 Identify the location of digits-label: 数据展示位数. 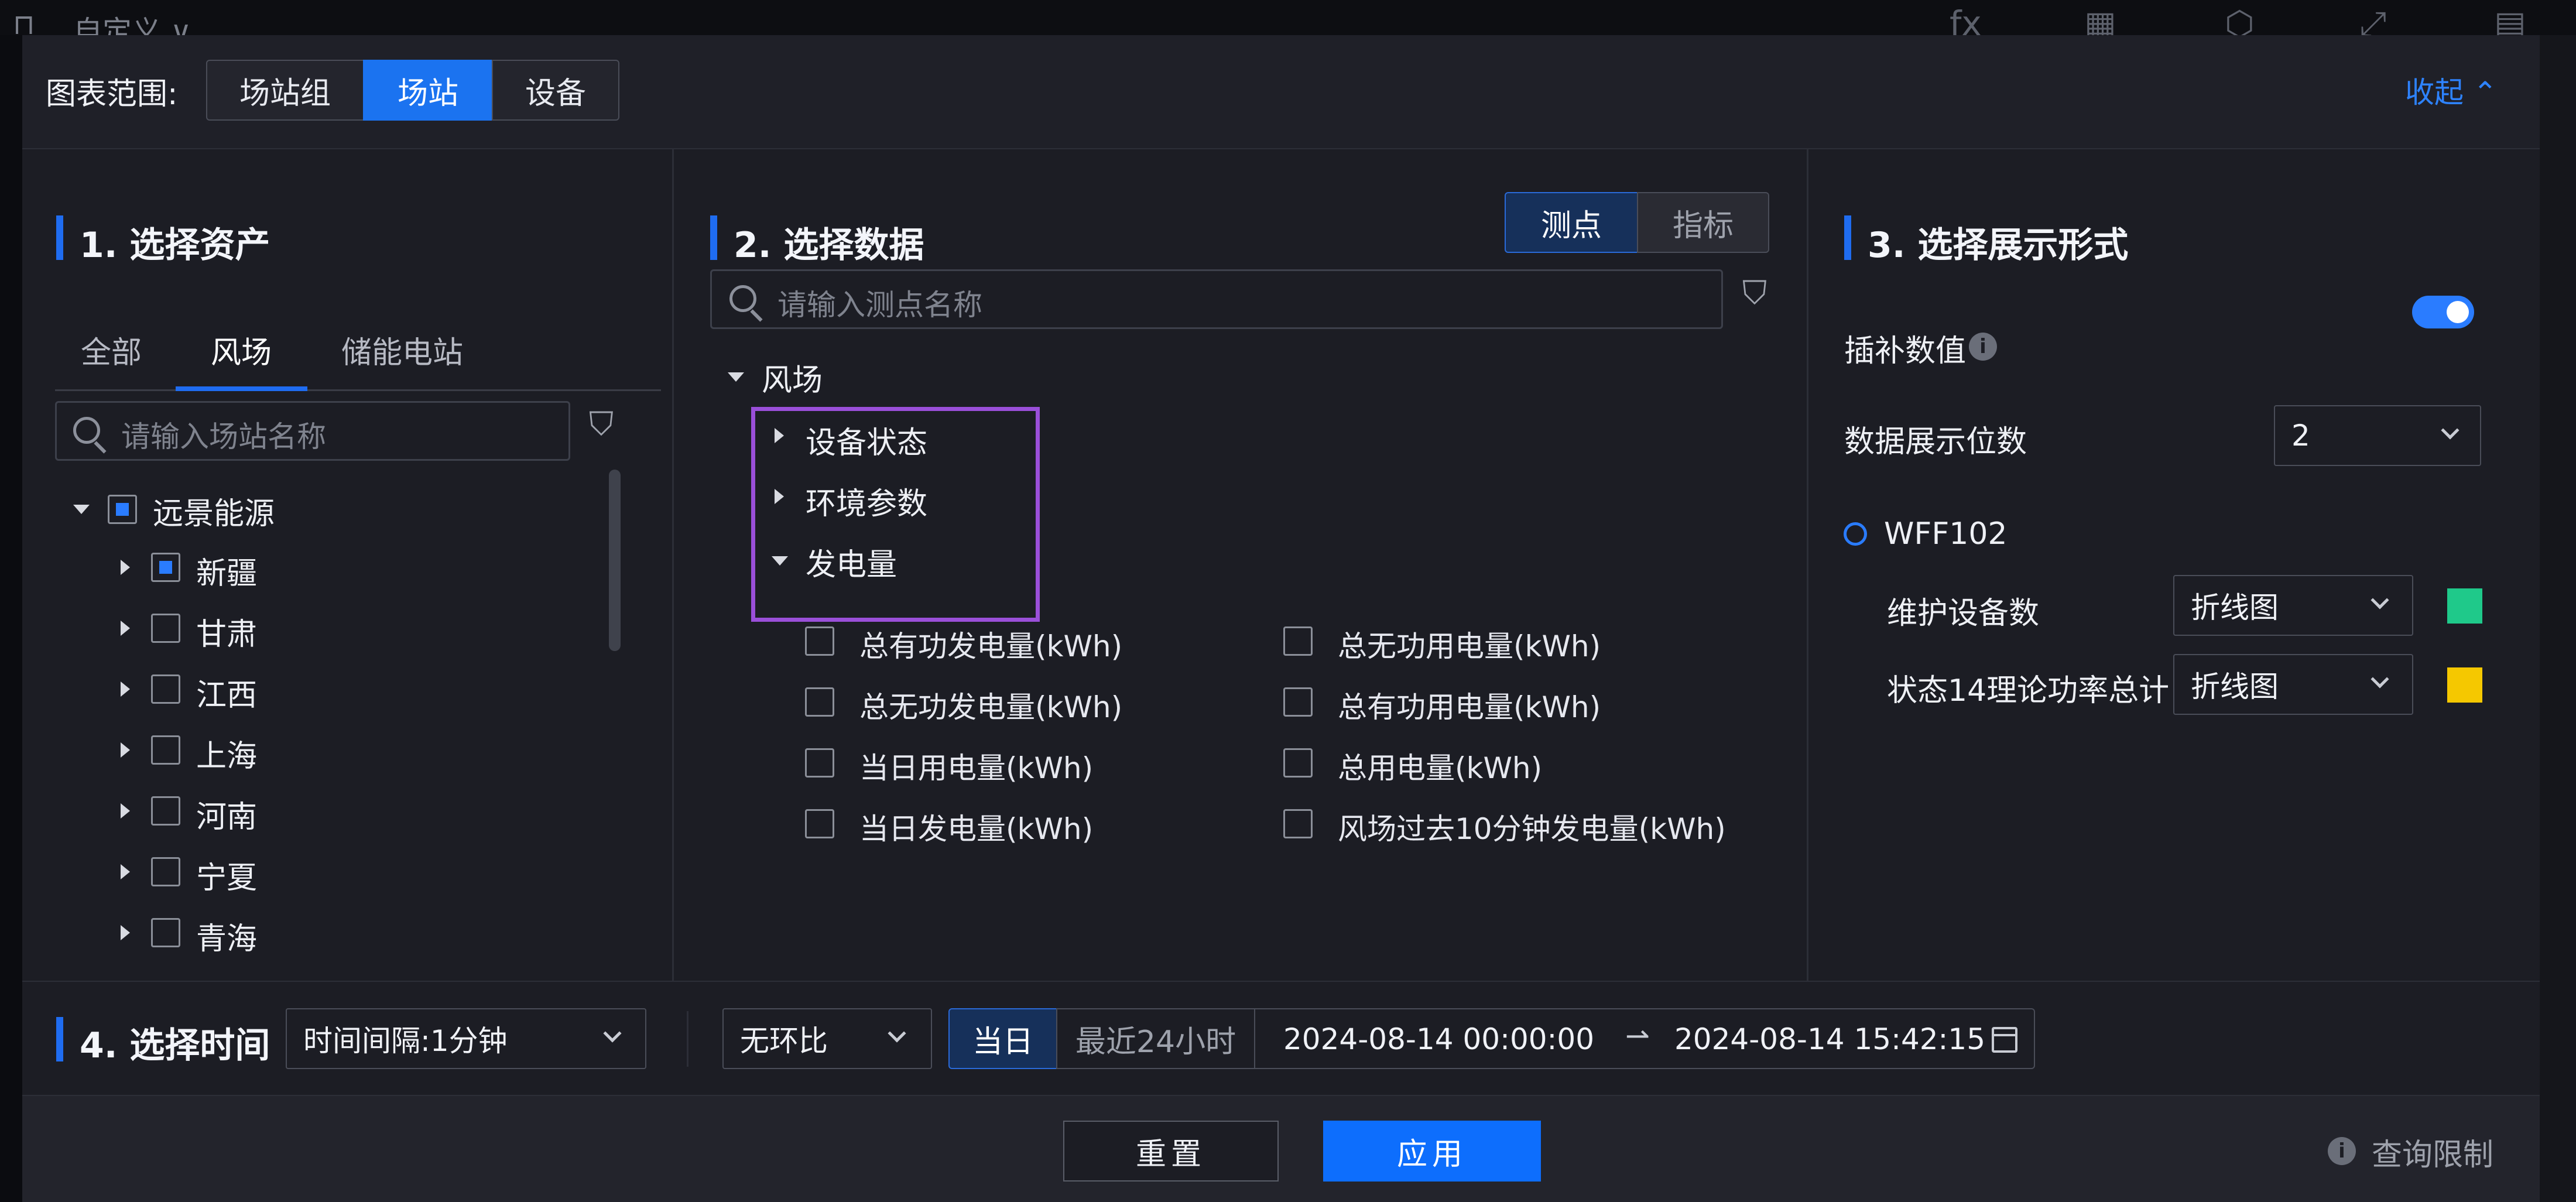
(1935, 442).